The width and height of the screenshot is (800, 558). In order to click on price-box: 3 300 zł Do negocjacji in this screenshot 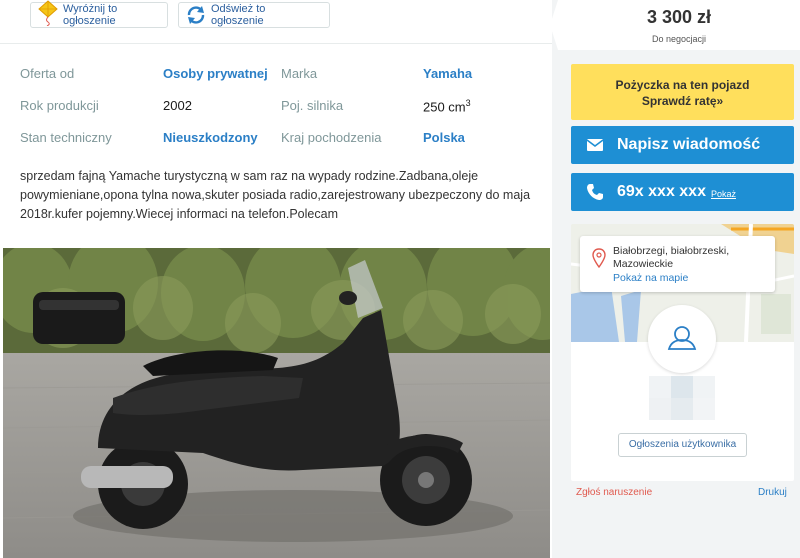, I will do `click(675, 25)`.